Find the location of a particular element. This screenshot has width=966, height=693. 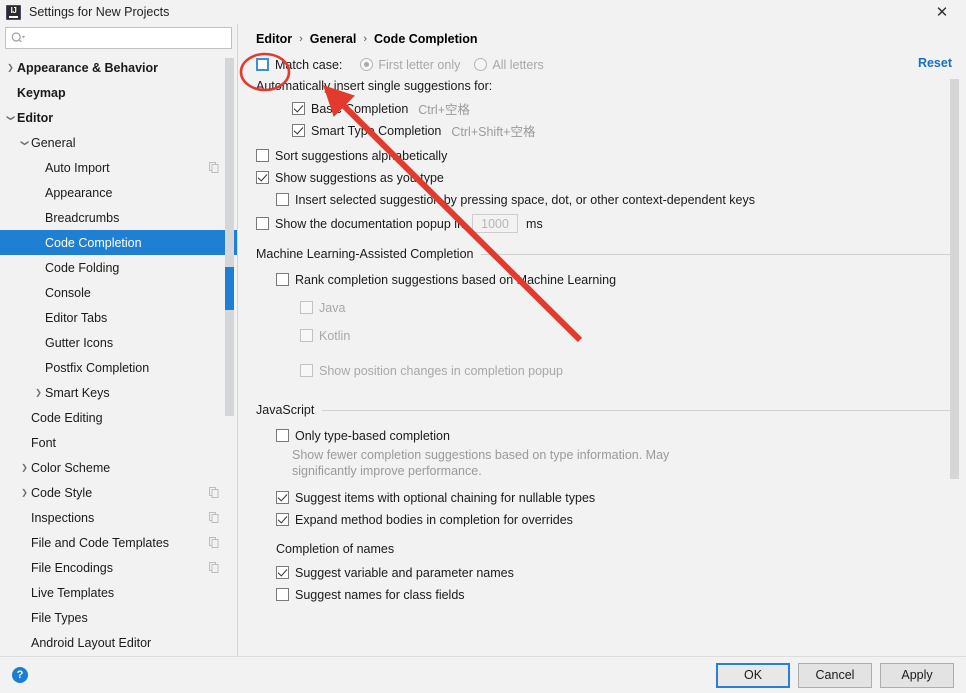

js-optional-chaining-checkbox is located at coordinates (282, 497).